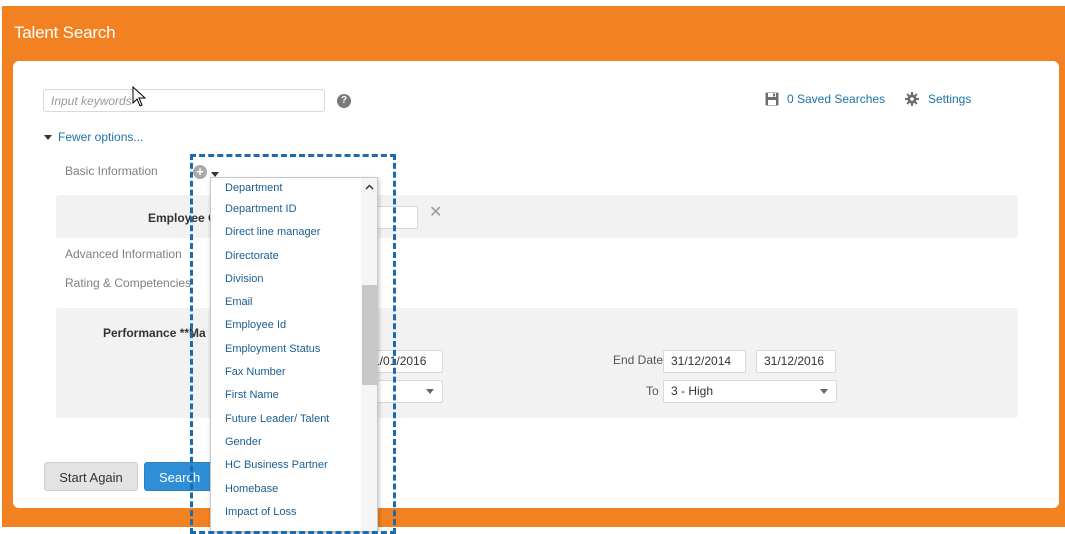 This screenshot has width=1065, height=534. What do you see at coordinates (139, 96) in the screenshot?
I see `mouse-cursor-icon` at bounding box center [139, 96].